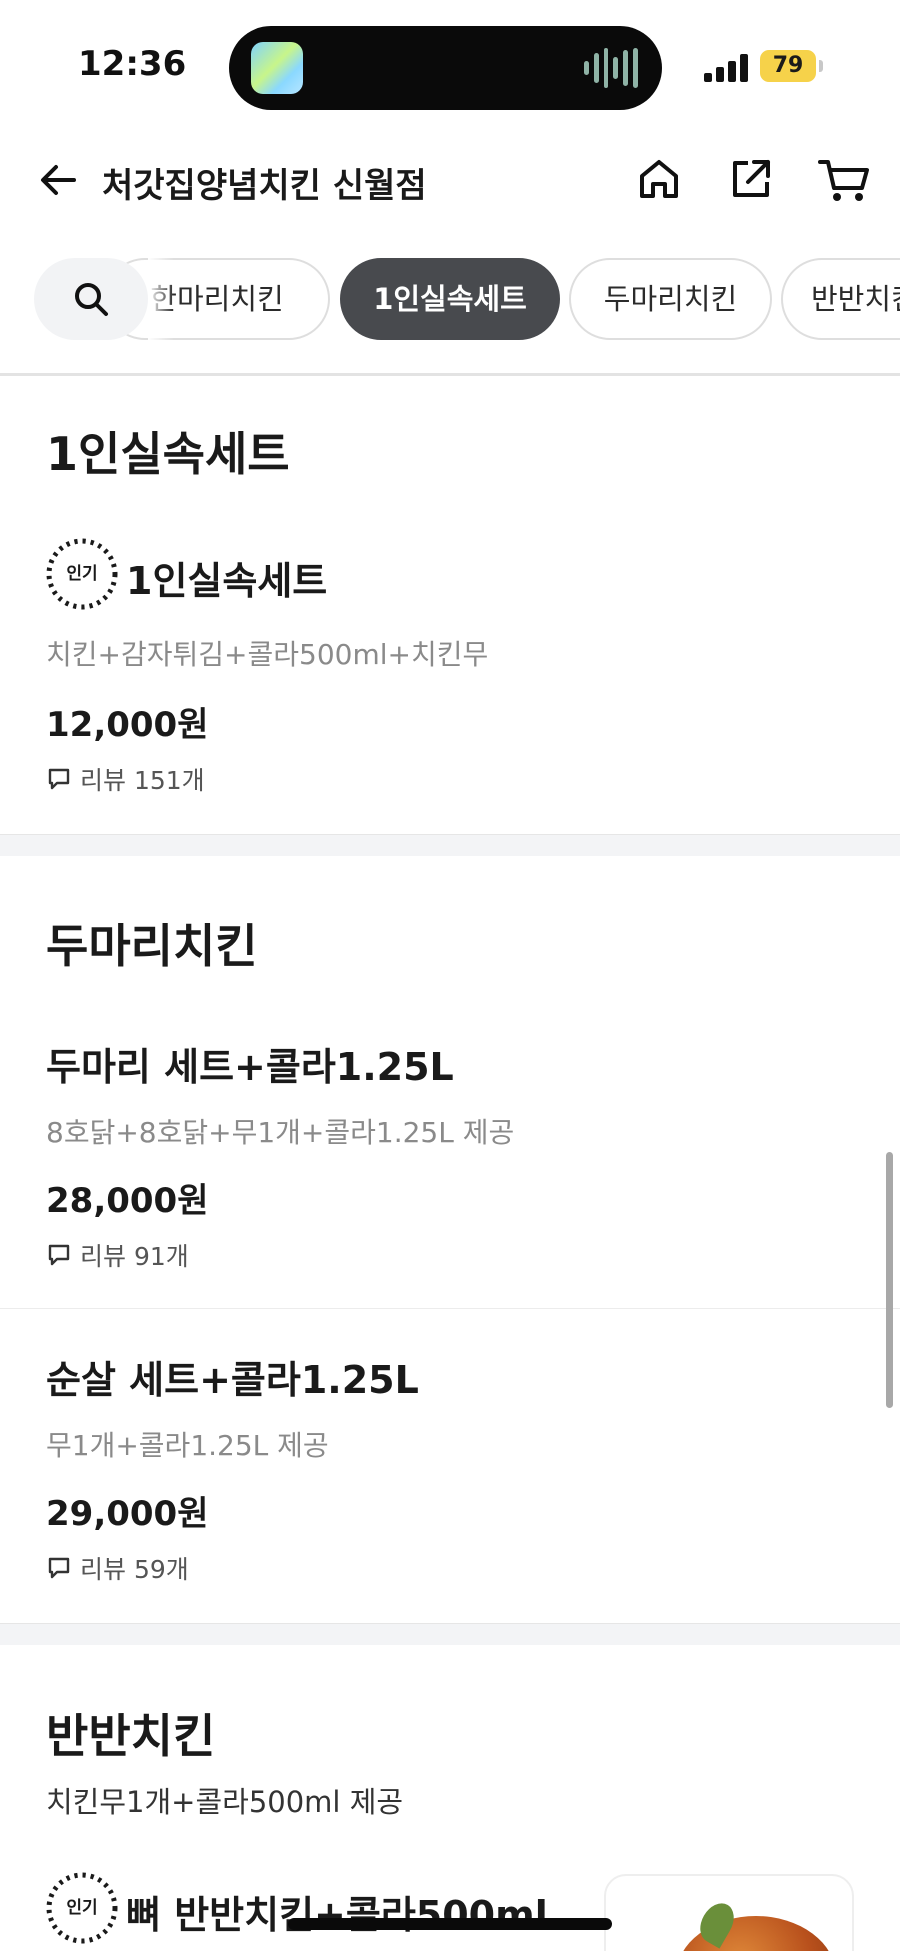  I want to click on row-divider, so click(450, 1308).